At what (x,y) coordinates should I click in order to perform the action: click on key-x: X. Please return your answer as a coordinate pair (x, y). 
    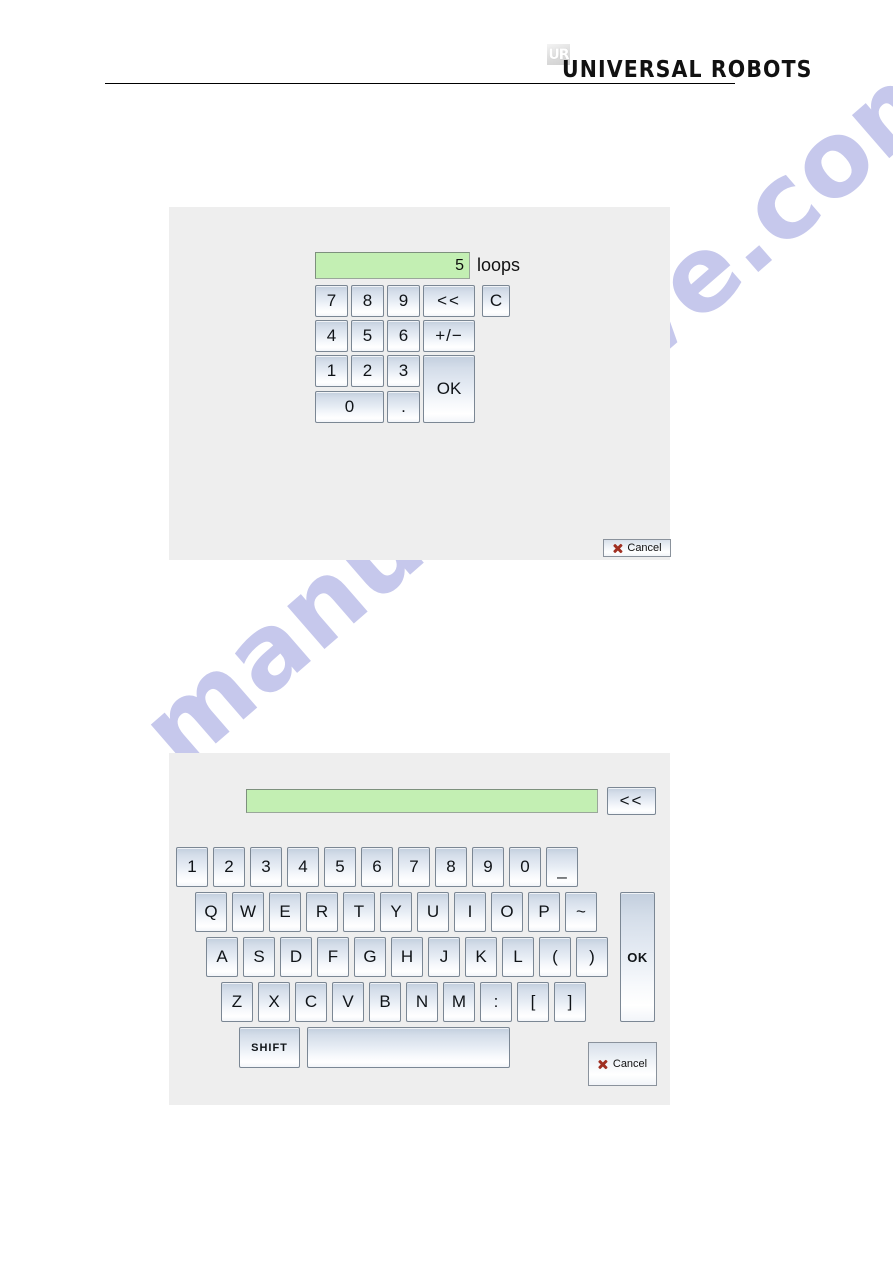
    Looking at the image, I should click on (274, 1002).